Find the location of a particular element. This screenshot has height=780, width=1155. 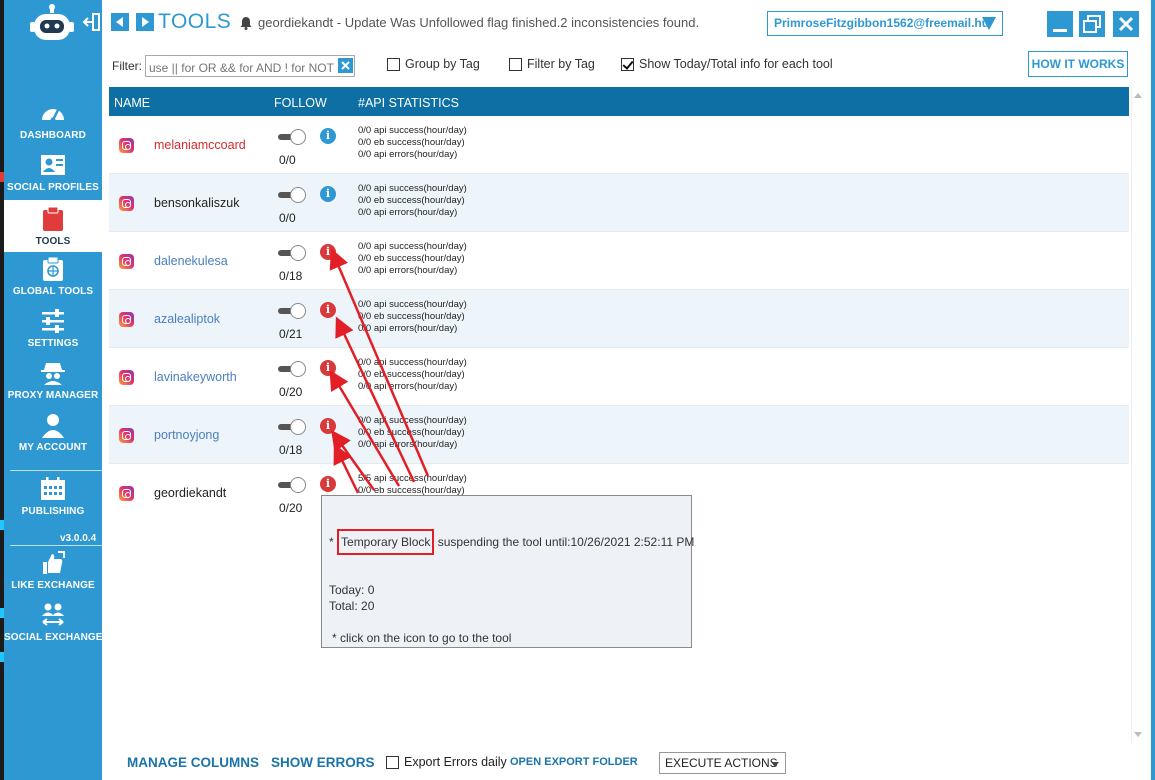

nav-social-profiles: SOCIAL PROFILES is located at coordinates (53, 176).